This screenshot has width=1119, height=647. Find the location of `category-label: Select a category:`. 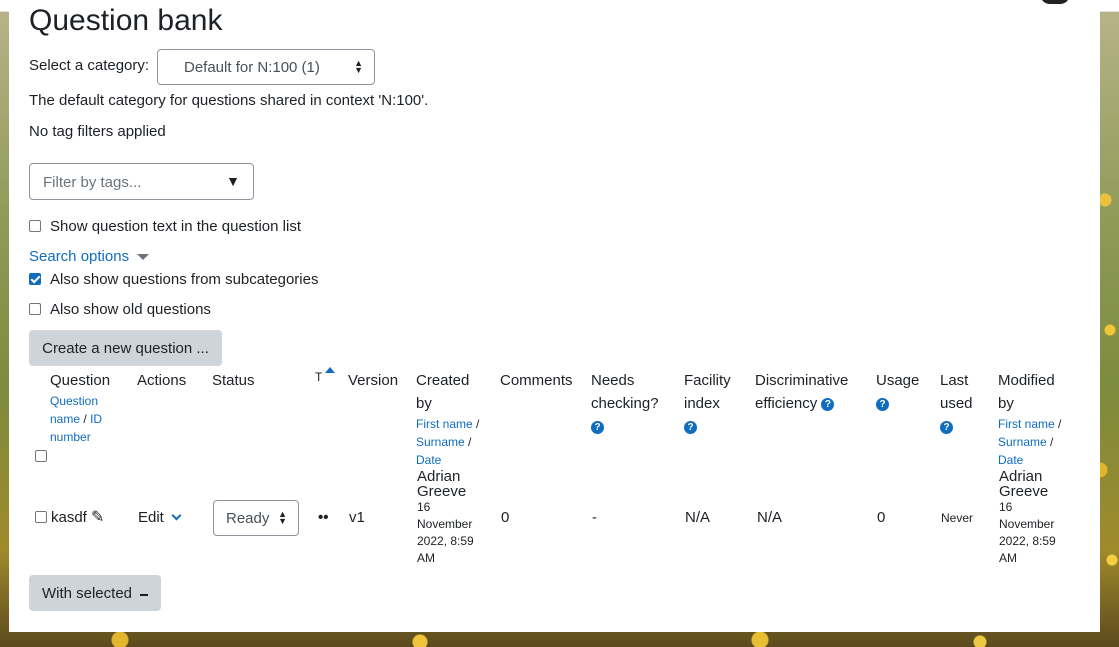

category-label: Select a category: is located at coordinates (89, 65).